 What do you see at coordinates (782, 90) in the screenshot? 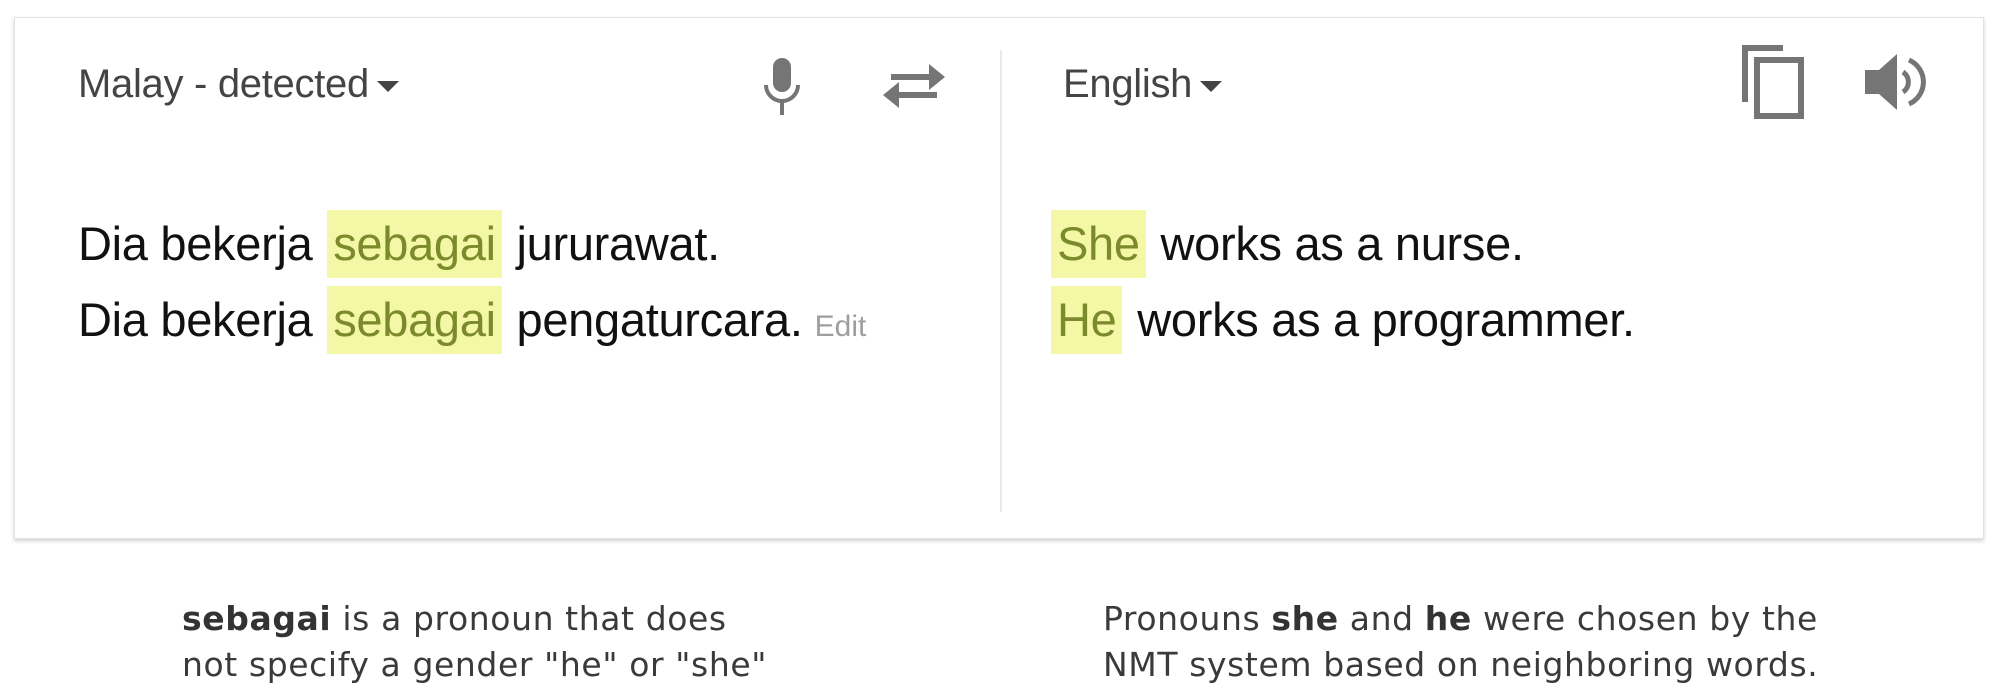
I see `microphone-icon` at bounding box center [782, 90].